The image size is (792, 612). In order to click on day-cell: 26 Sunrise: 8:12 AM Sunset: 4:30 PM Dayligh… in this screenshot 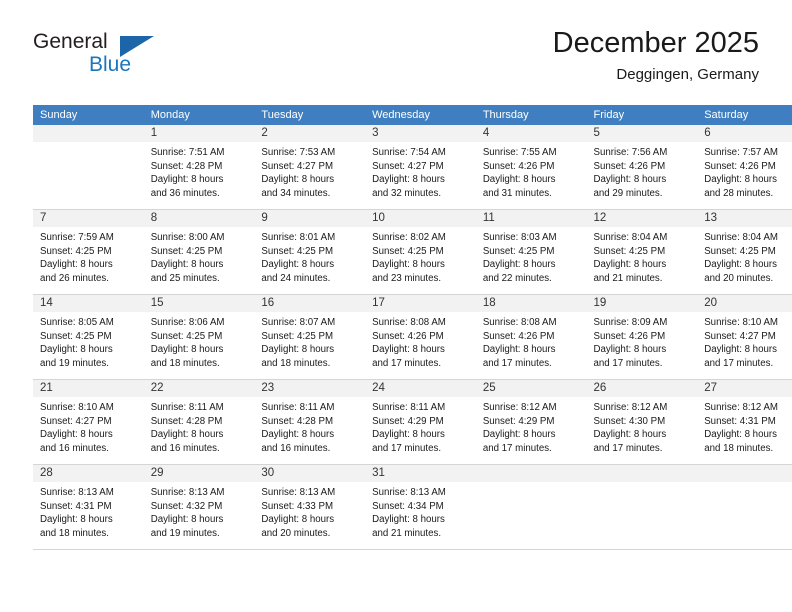, I will do `click(642, 422)`.